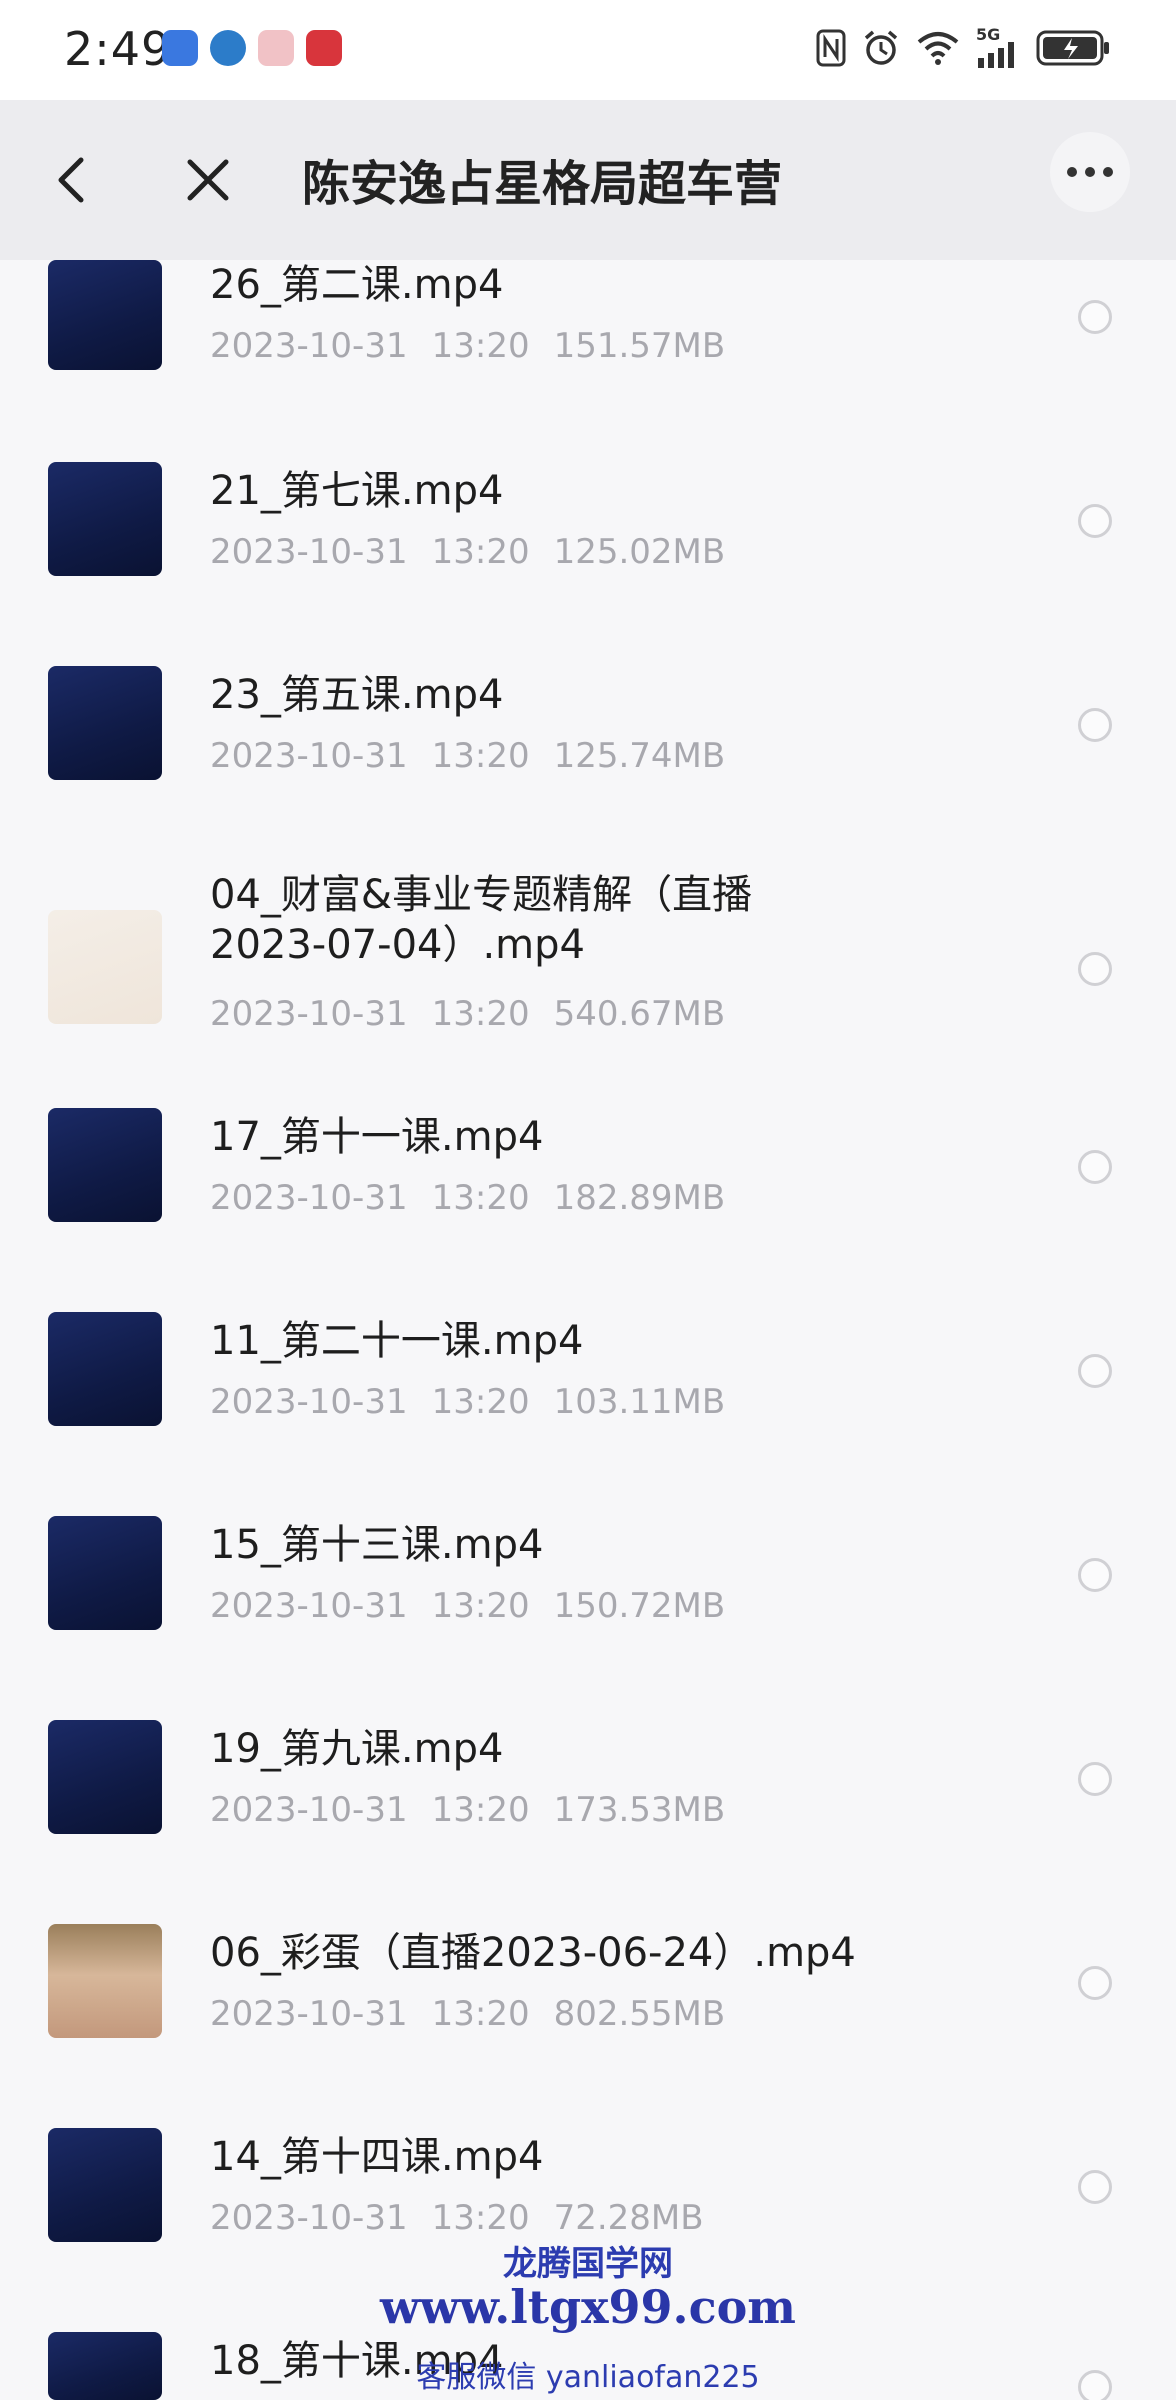 The height and width of the screenshot is (2400, 1176). What do you see at coordinates (639, 1402) in the screenshot?
I see `file-size: 103.11MB` at bounding box center [639, 1402].